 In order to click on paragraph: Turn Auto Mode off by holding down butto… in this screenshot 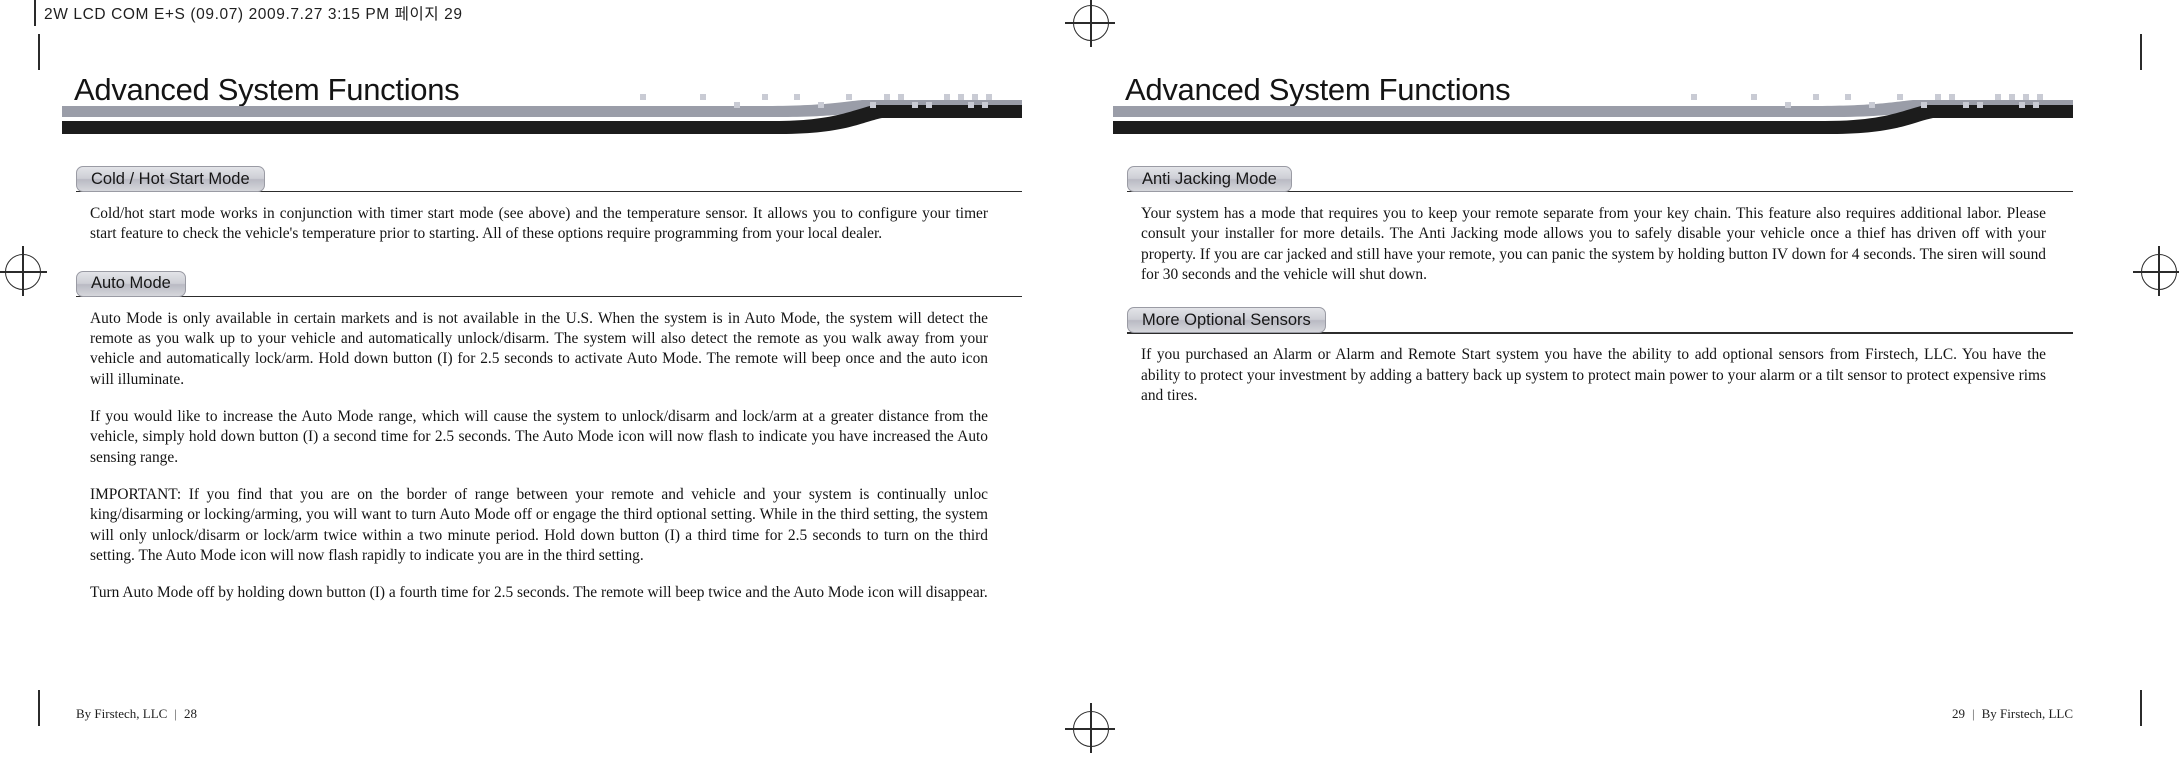, I will do `click(539, 593)`.